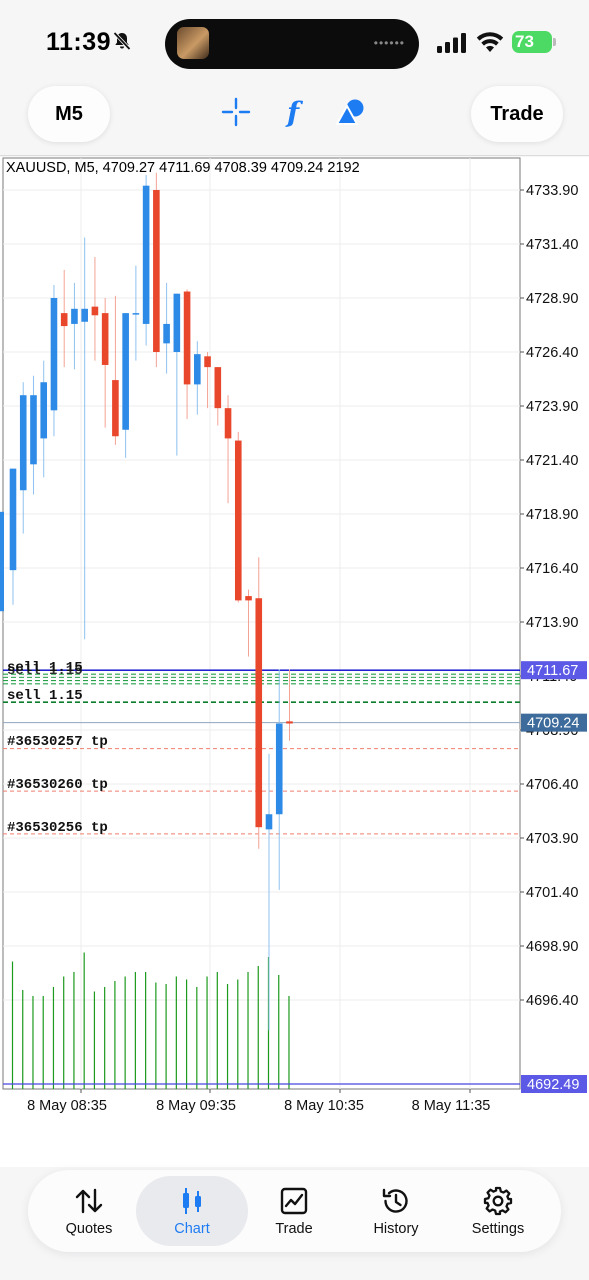  What do you see at coordinates (552, 785) in the screenshot?
I see `price-tick-label: 4706.40` at bounding box center [552, 785].